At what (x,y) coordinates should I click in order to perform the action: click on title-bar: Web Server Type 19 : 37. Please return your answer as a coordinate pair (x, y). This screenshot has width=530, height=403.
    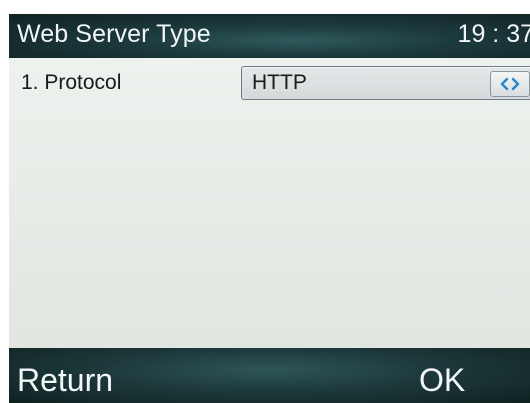
    Looking at the image, I should click on (269, 36).